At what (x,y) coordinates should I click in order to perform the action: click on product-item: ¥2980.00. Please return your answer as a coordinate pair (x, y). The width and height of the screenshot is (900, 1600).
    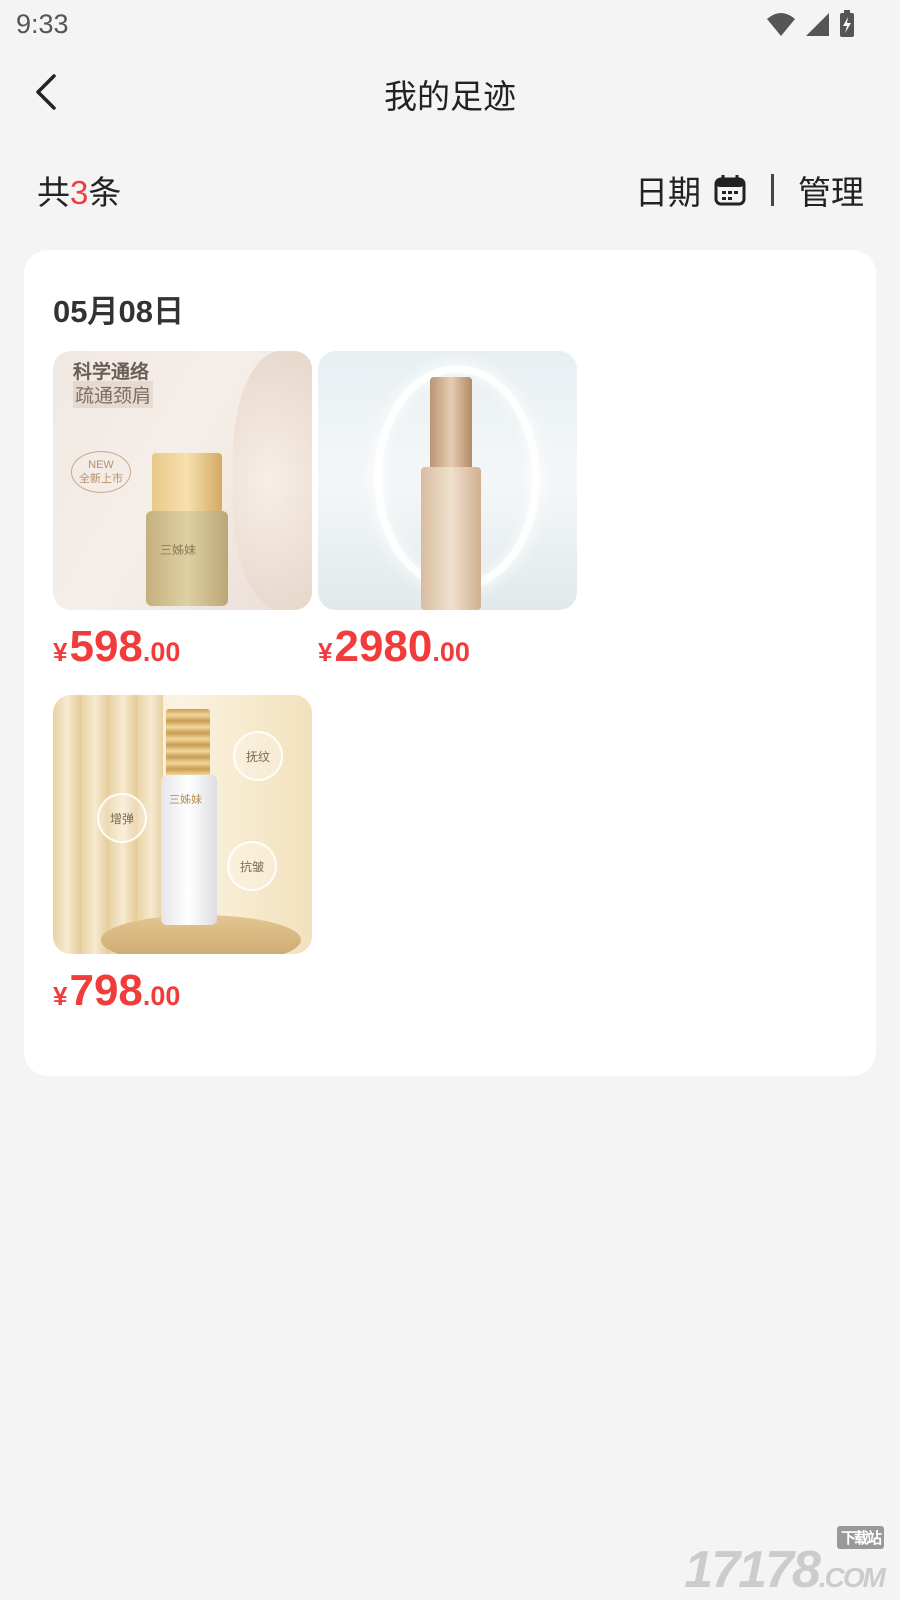
    Looking at the image, I should click on (447, 511).